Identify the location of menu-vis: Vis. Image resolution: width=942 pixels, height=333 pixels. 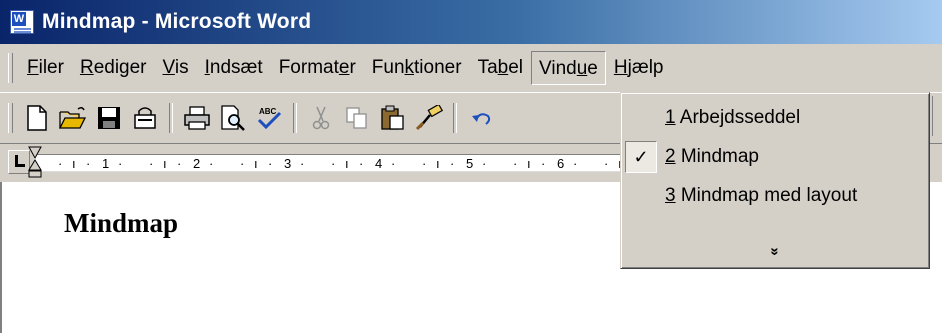
(176, 68).